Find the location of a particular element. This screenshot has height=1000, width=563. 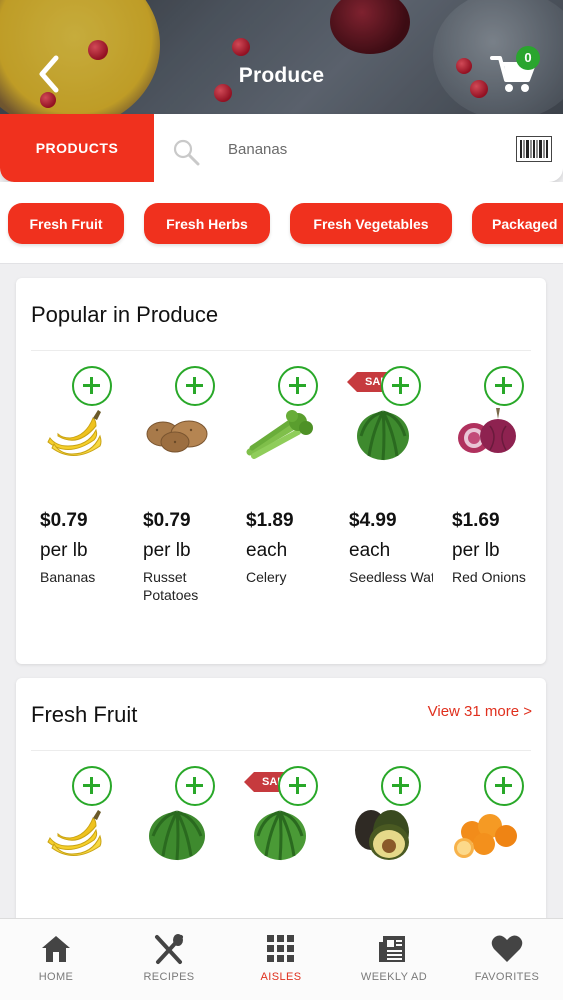

product-card: $1.69 per lb Red Onions is located at coordinates (494, 486).